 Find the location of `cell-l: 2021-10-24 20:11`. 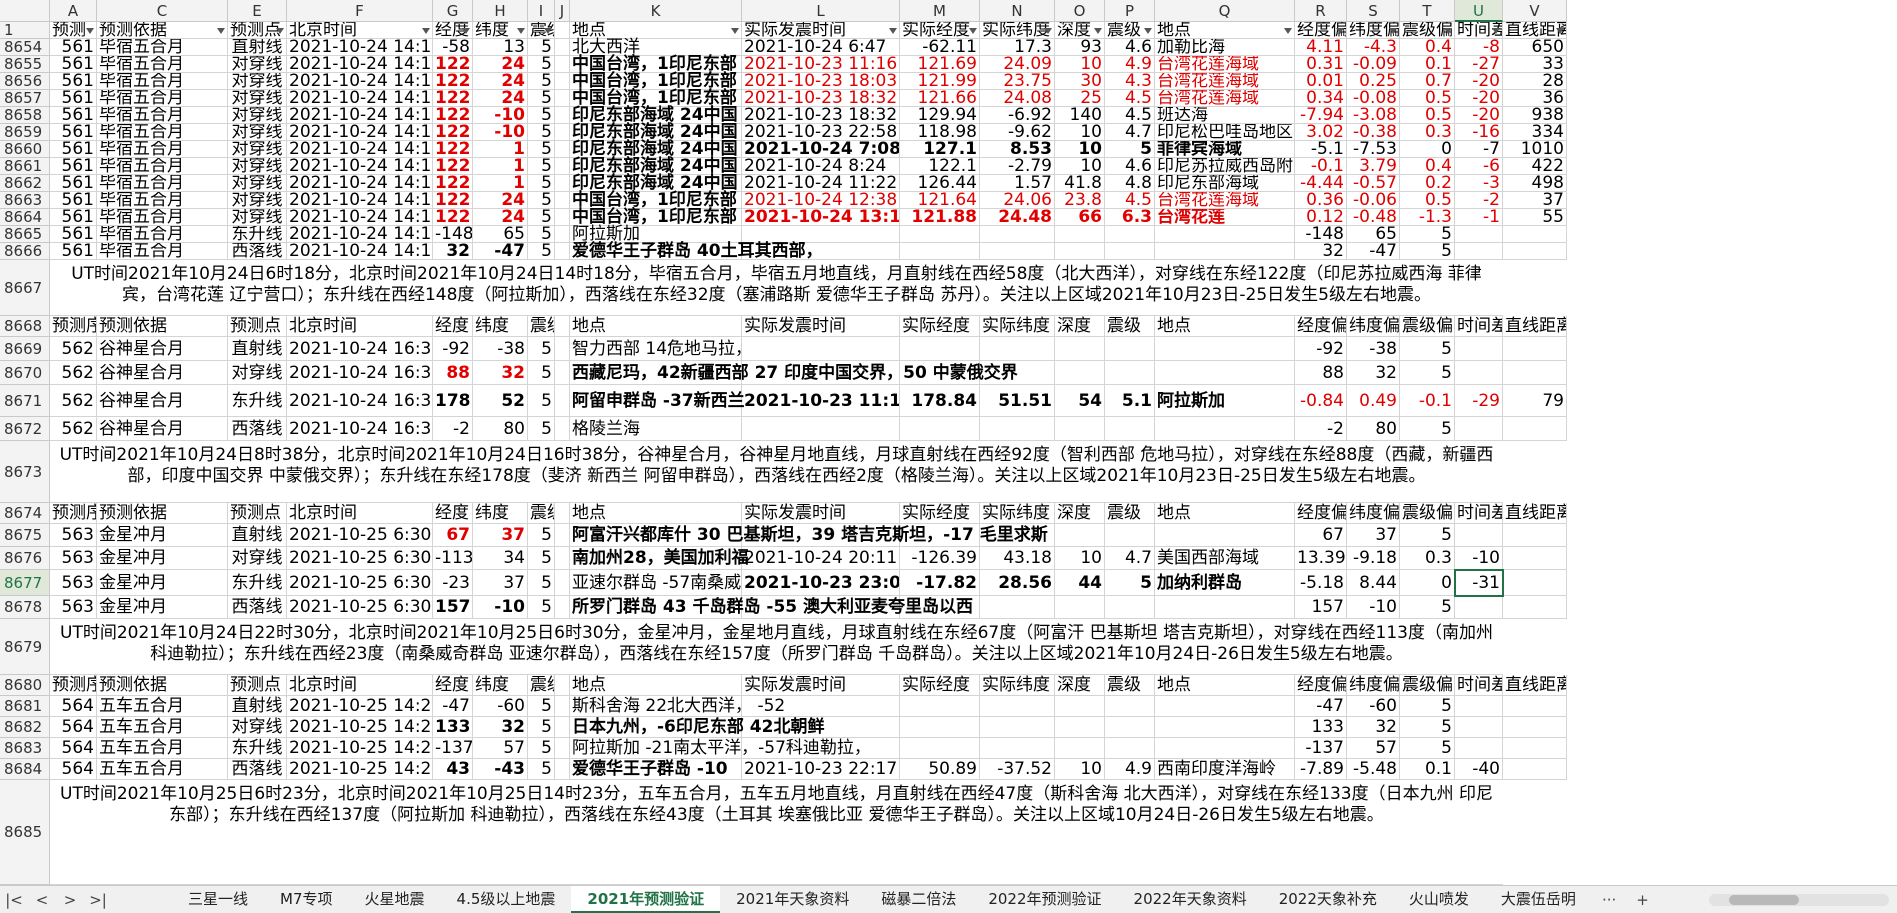

cell-l: 2021-10-24 20:11 is located at coordinates (821, 558).